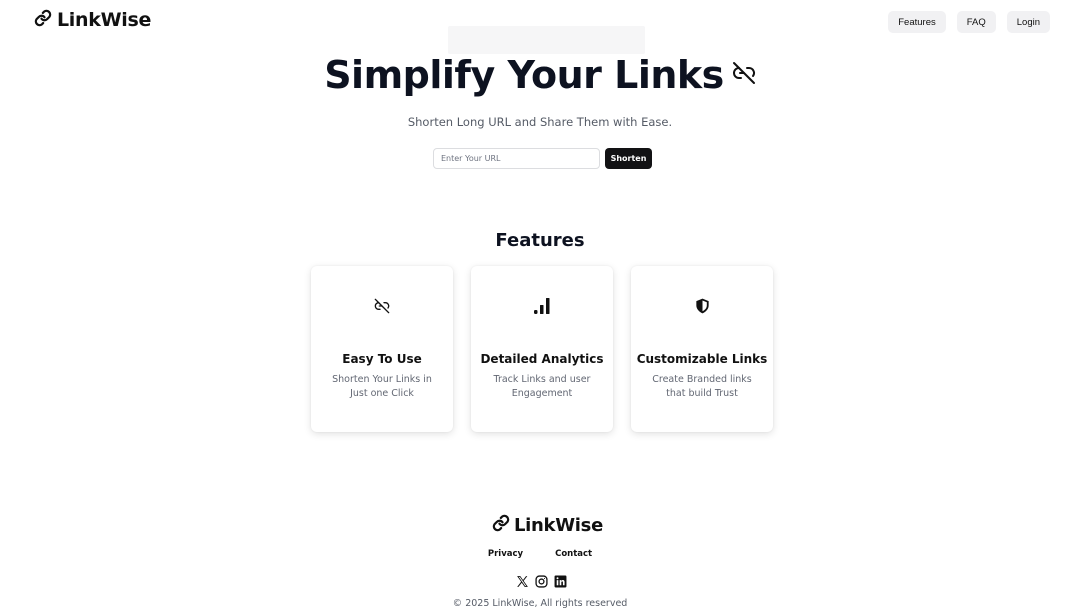  Describe the element at coordinates (542, 386) in the screenshot. I see `feature-card-desc: Track Links and user Engagement` at that location.